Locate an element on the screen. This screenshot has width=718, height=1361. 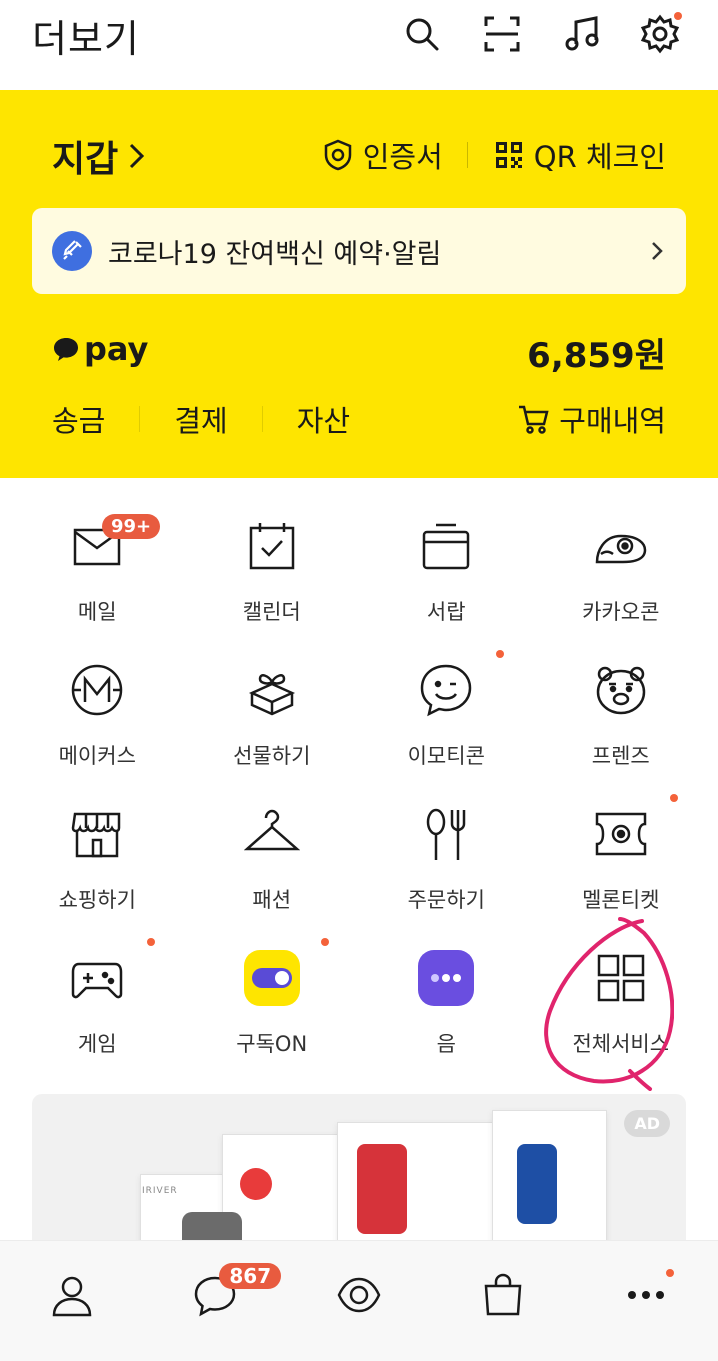
service-shopping: 쇼핑하기 is located at coordinates (97, 860).